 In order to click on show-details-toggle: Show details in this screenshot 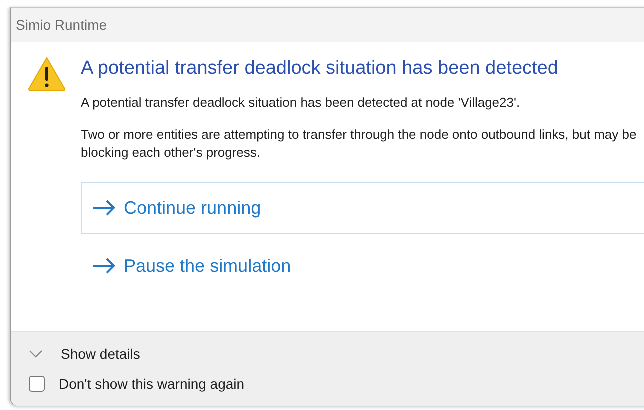, I will do `click(336, 354)`.